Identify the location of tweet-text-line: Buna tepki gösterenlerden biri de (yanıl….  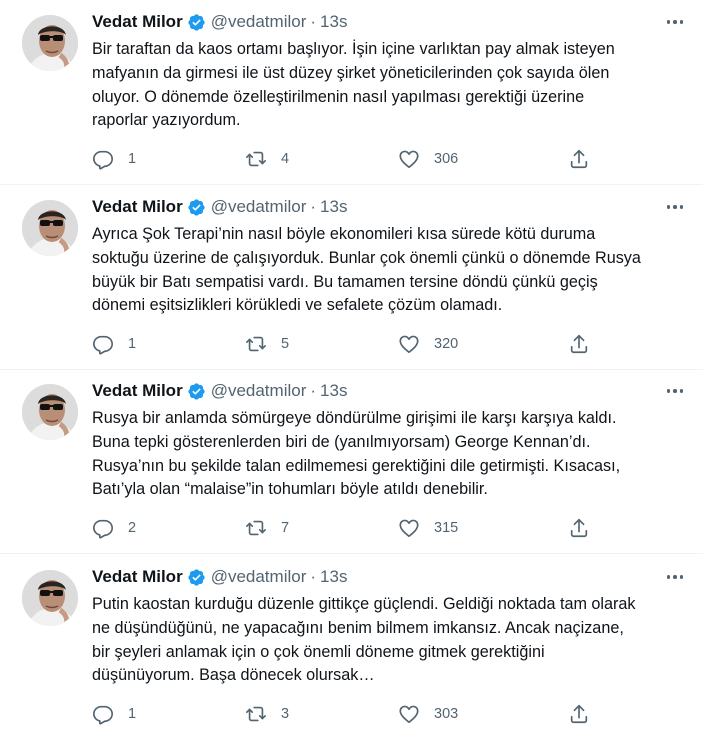
(341, 441).